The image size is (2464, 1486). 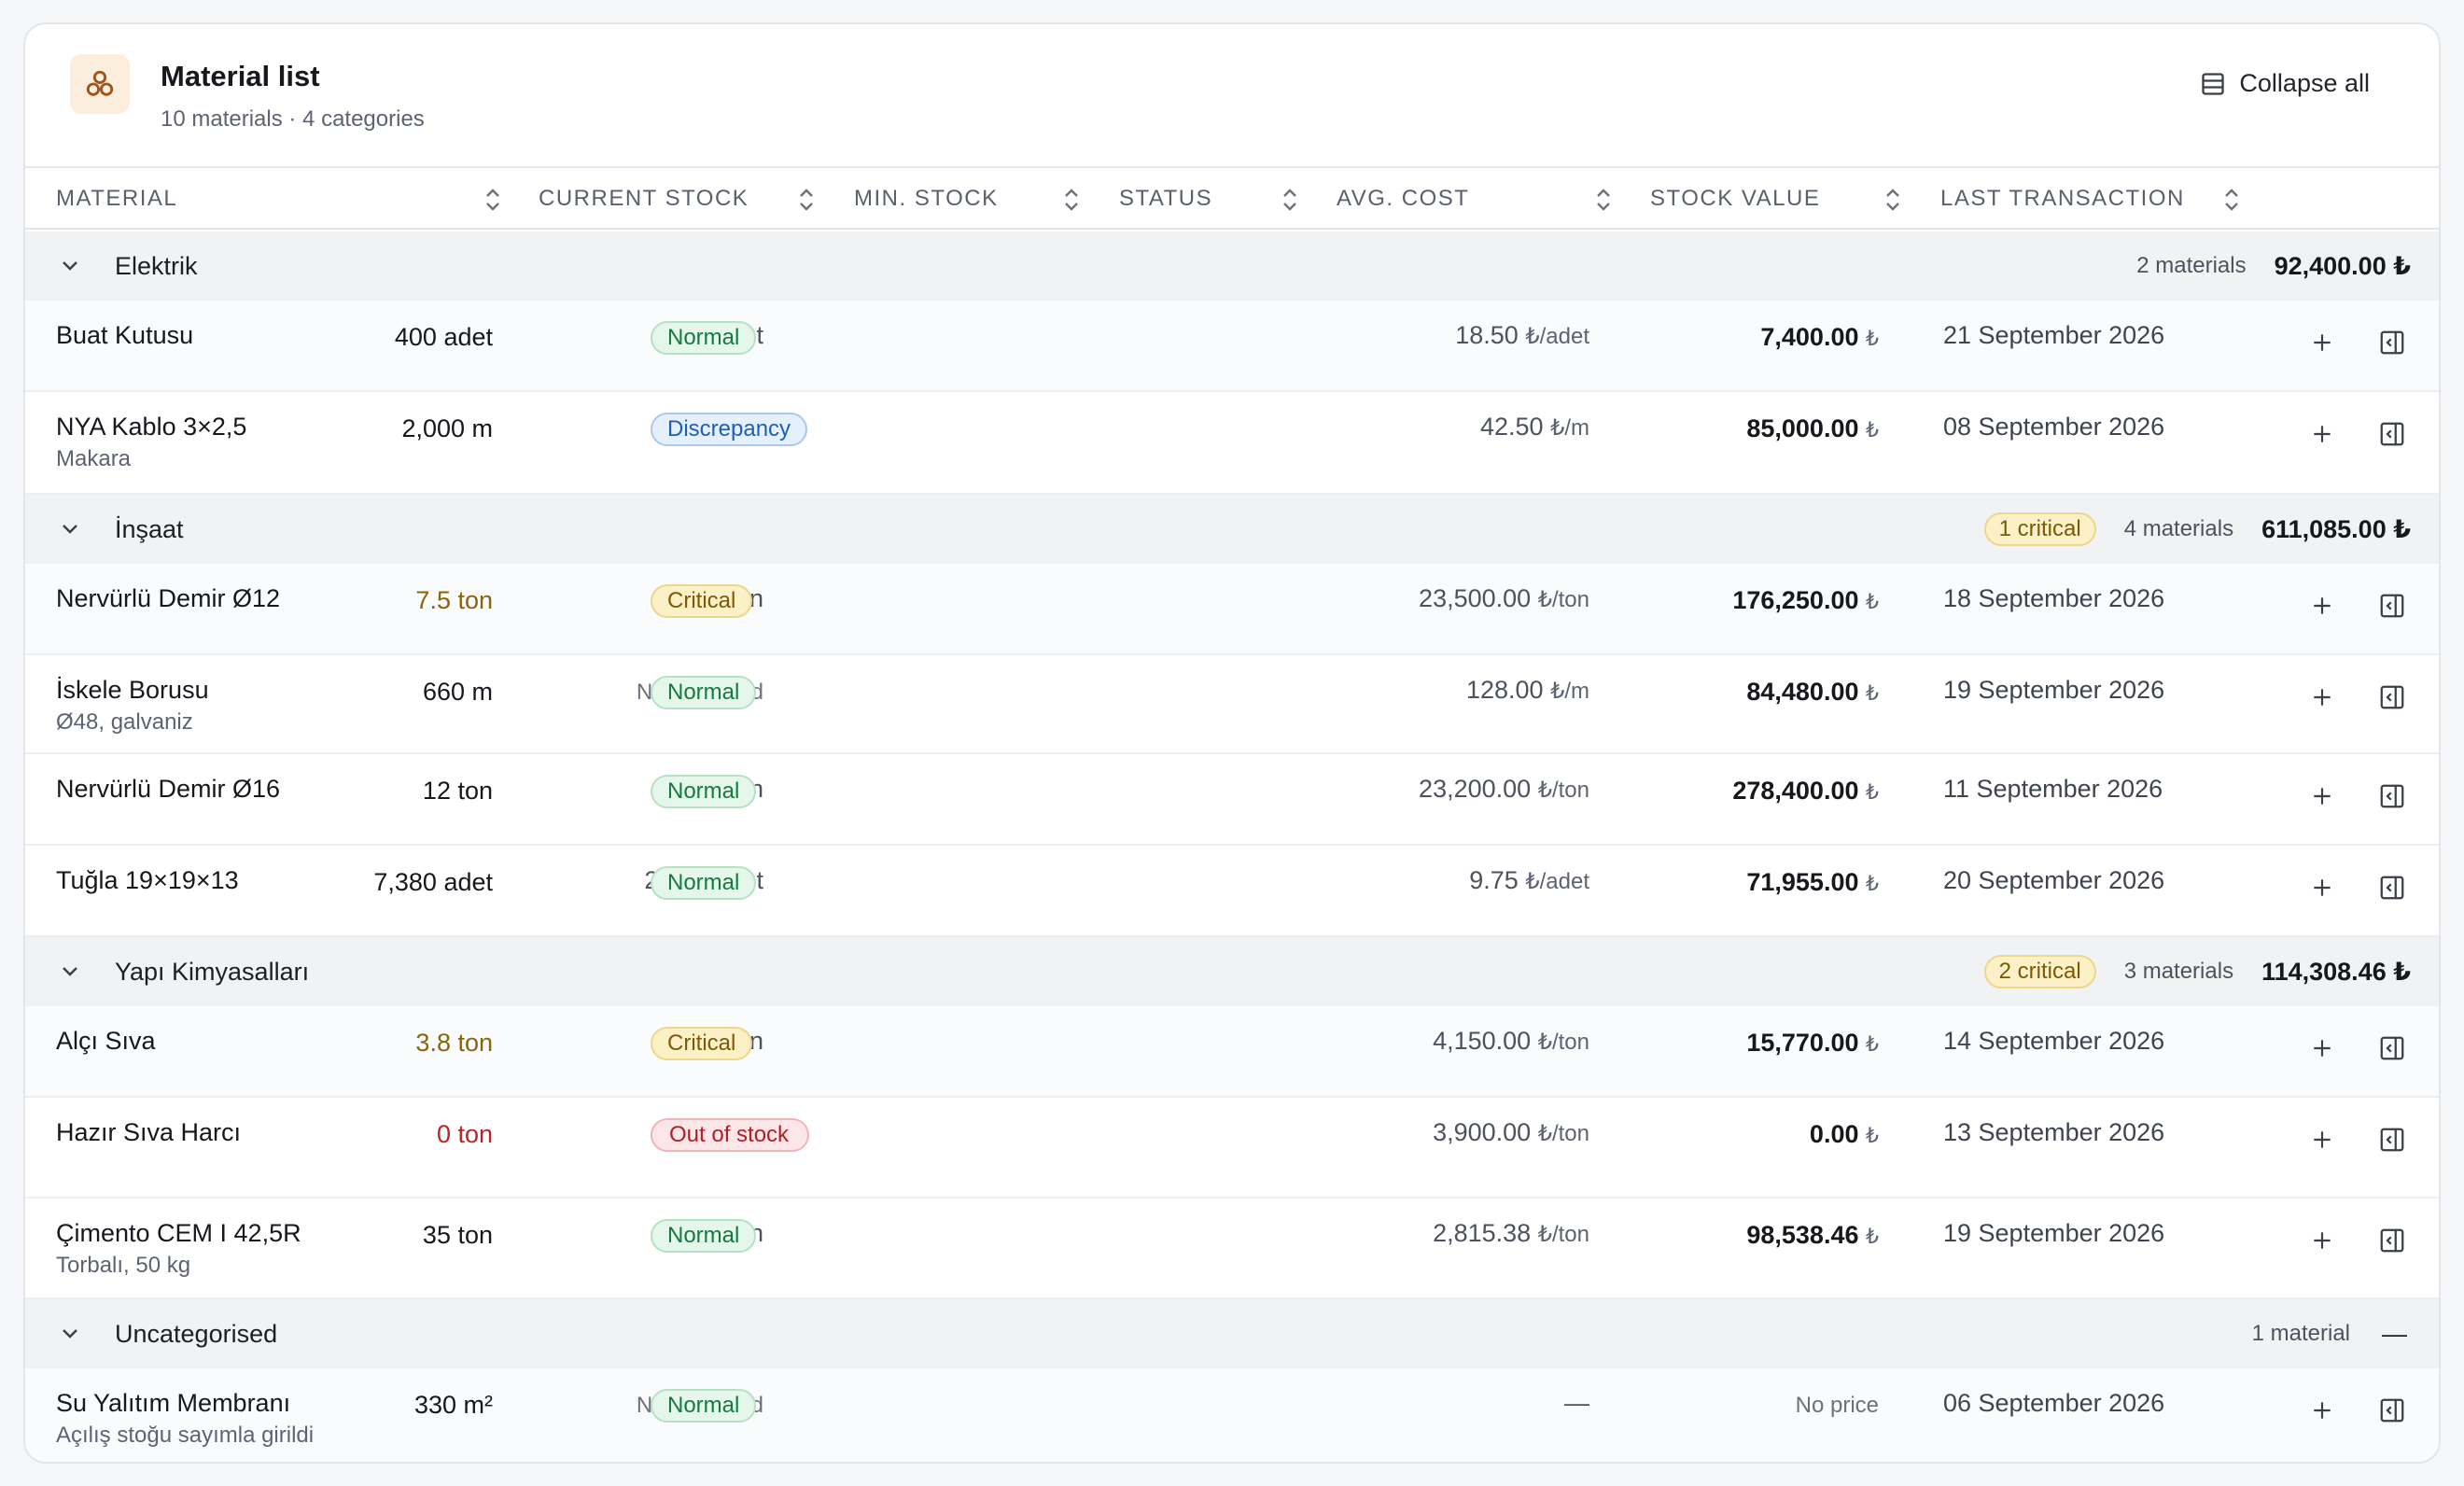 What do you see at coordinates (123, 1265) in the screenshot?
I see `material-note: Torbalı, 50 kg` at bounding box center [123, 1265].